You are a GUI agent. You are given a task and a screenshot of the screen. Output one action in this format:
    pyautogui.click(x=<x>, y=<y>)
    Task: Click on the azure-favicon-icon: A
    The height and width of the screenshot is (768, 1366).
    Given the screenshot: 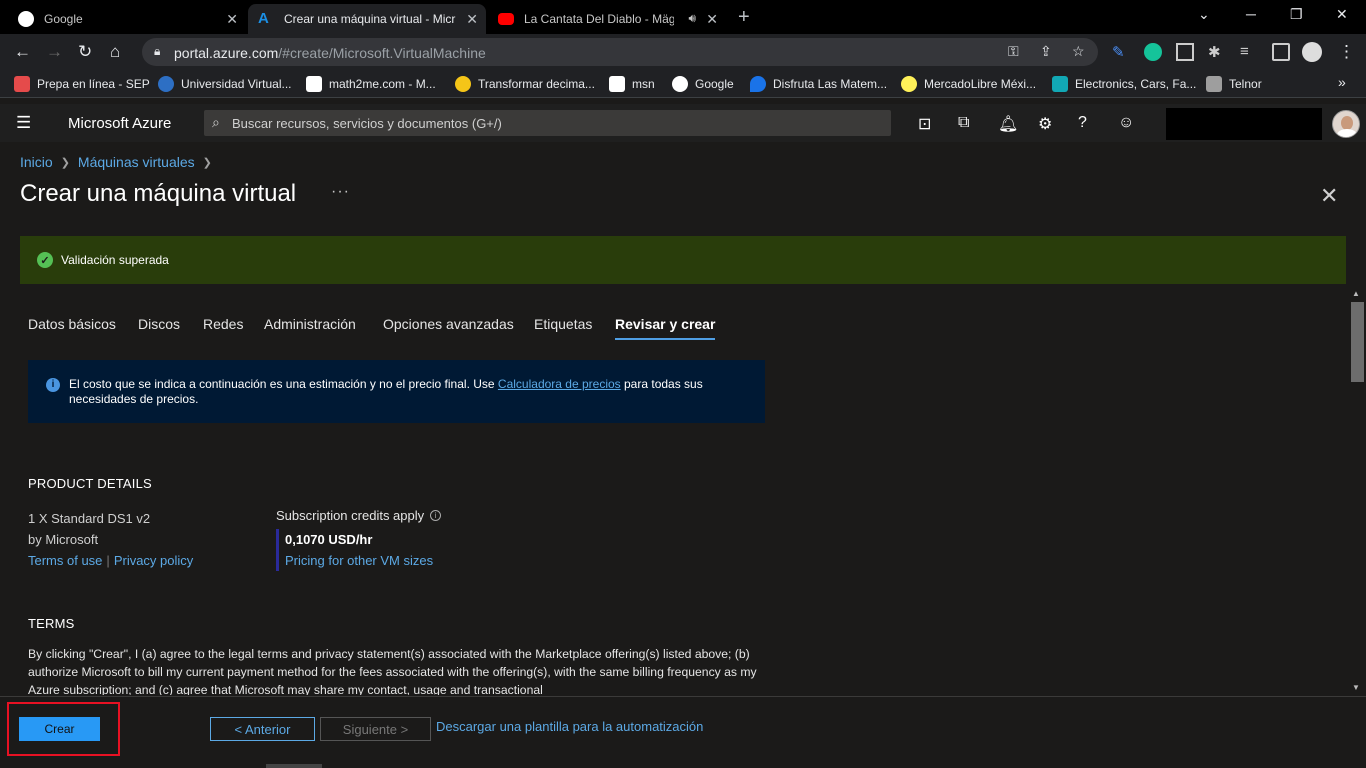 What is the action you would take?
    pyautogui.click(x=263, y=18)
    